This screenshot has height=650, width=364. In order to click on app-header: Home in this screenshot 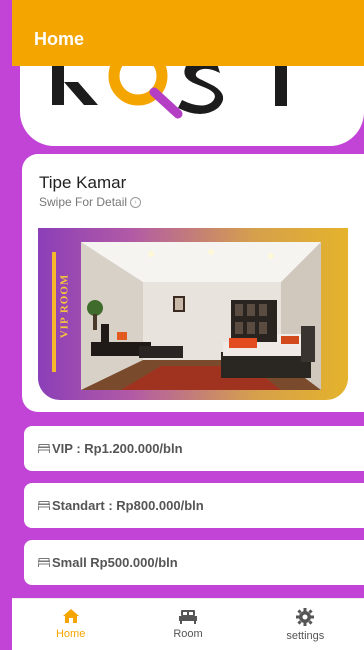, I will do `click(188, 33)`.